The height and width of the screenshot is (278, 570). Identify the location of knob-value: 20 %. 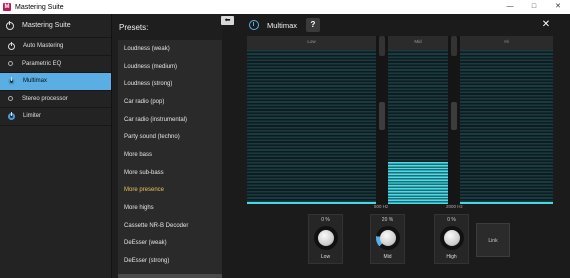
(387, 220).